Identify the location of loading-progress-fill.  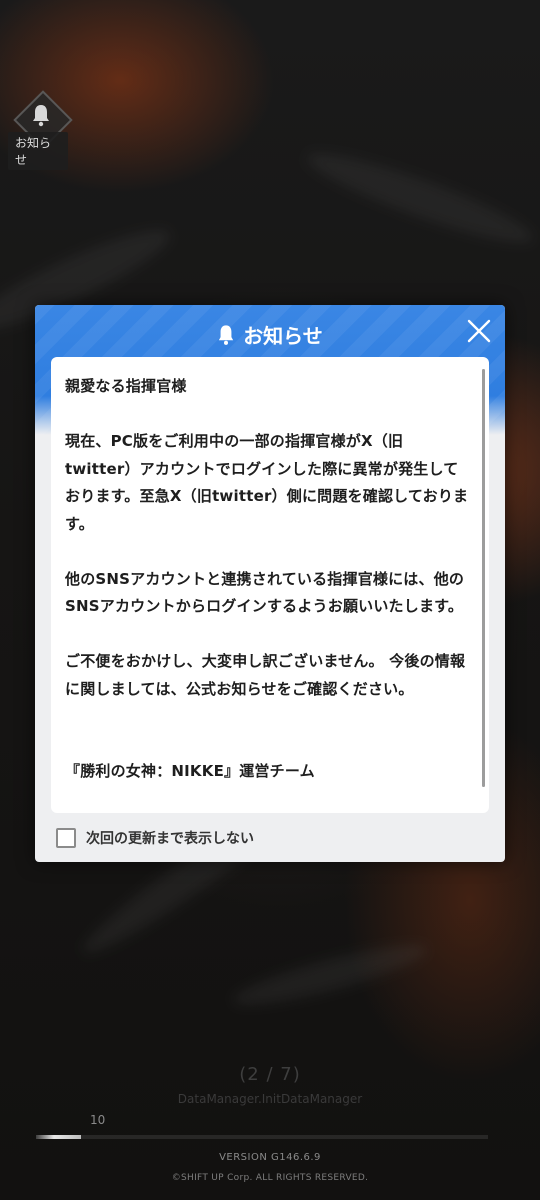
(59, 1137).